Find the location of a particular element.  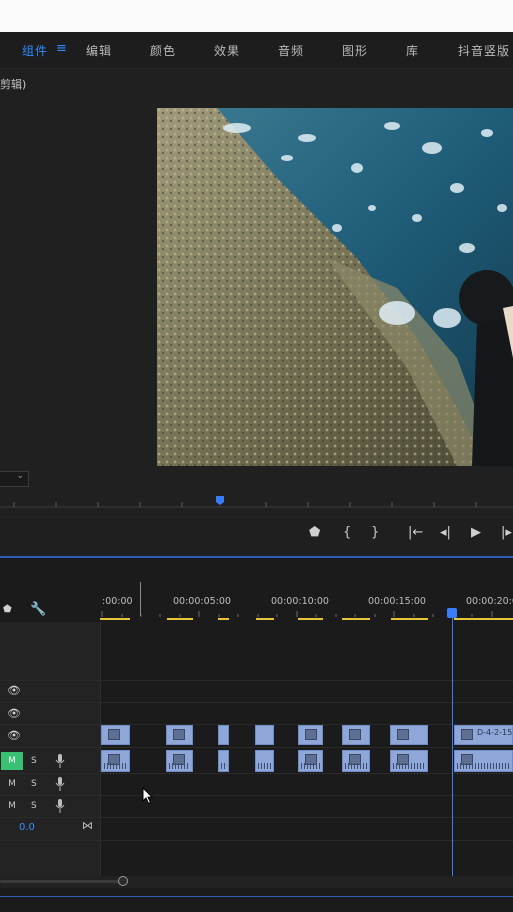

window-top-strip is located at coordinates (256, 16).